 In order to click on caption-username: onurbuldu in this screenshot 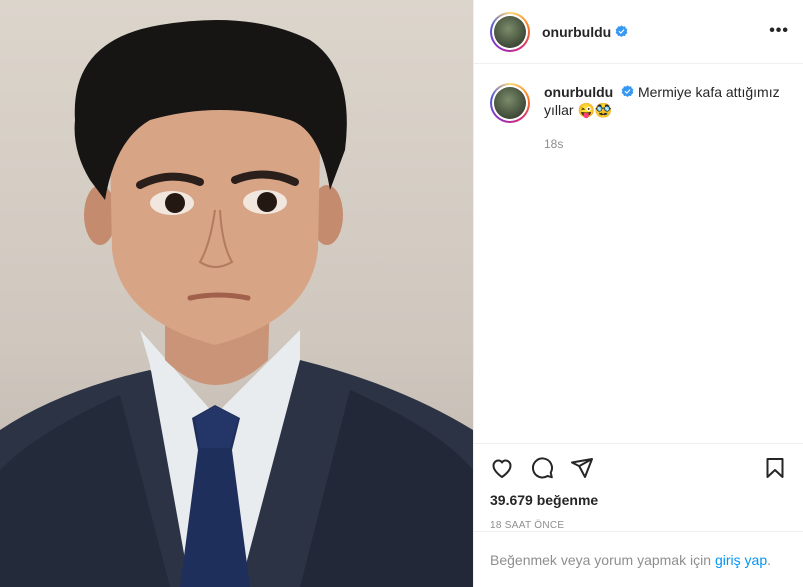, I will do `click(578, 92)`.